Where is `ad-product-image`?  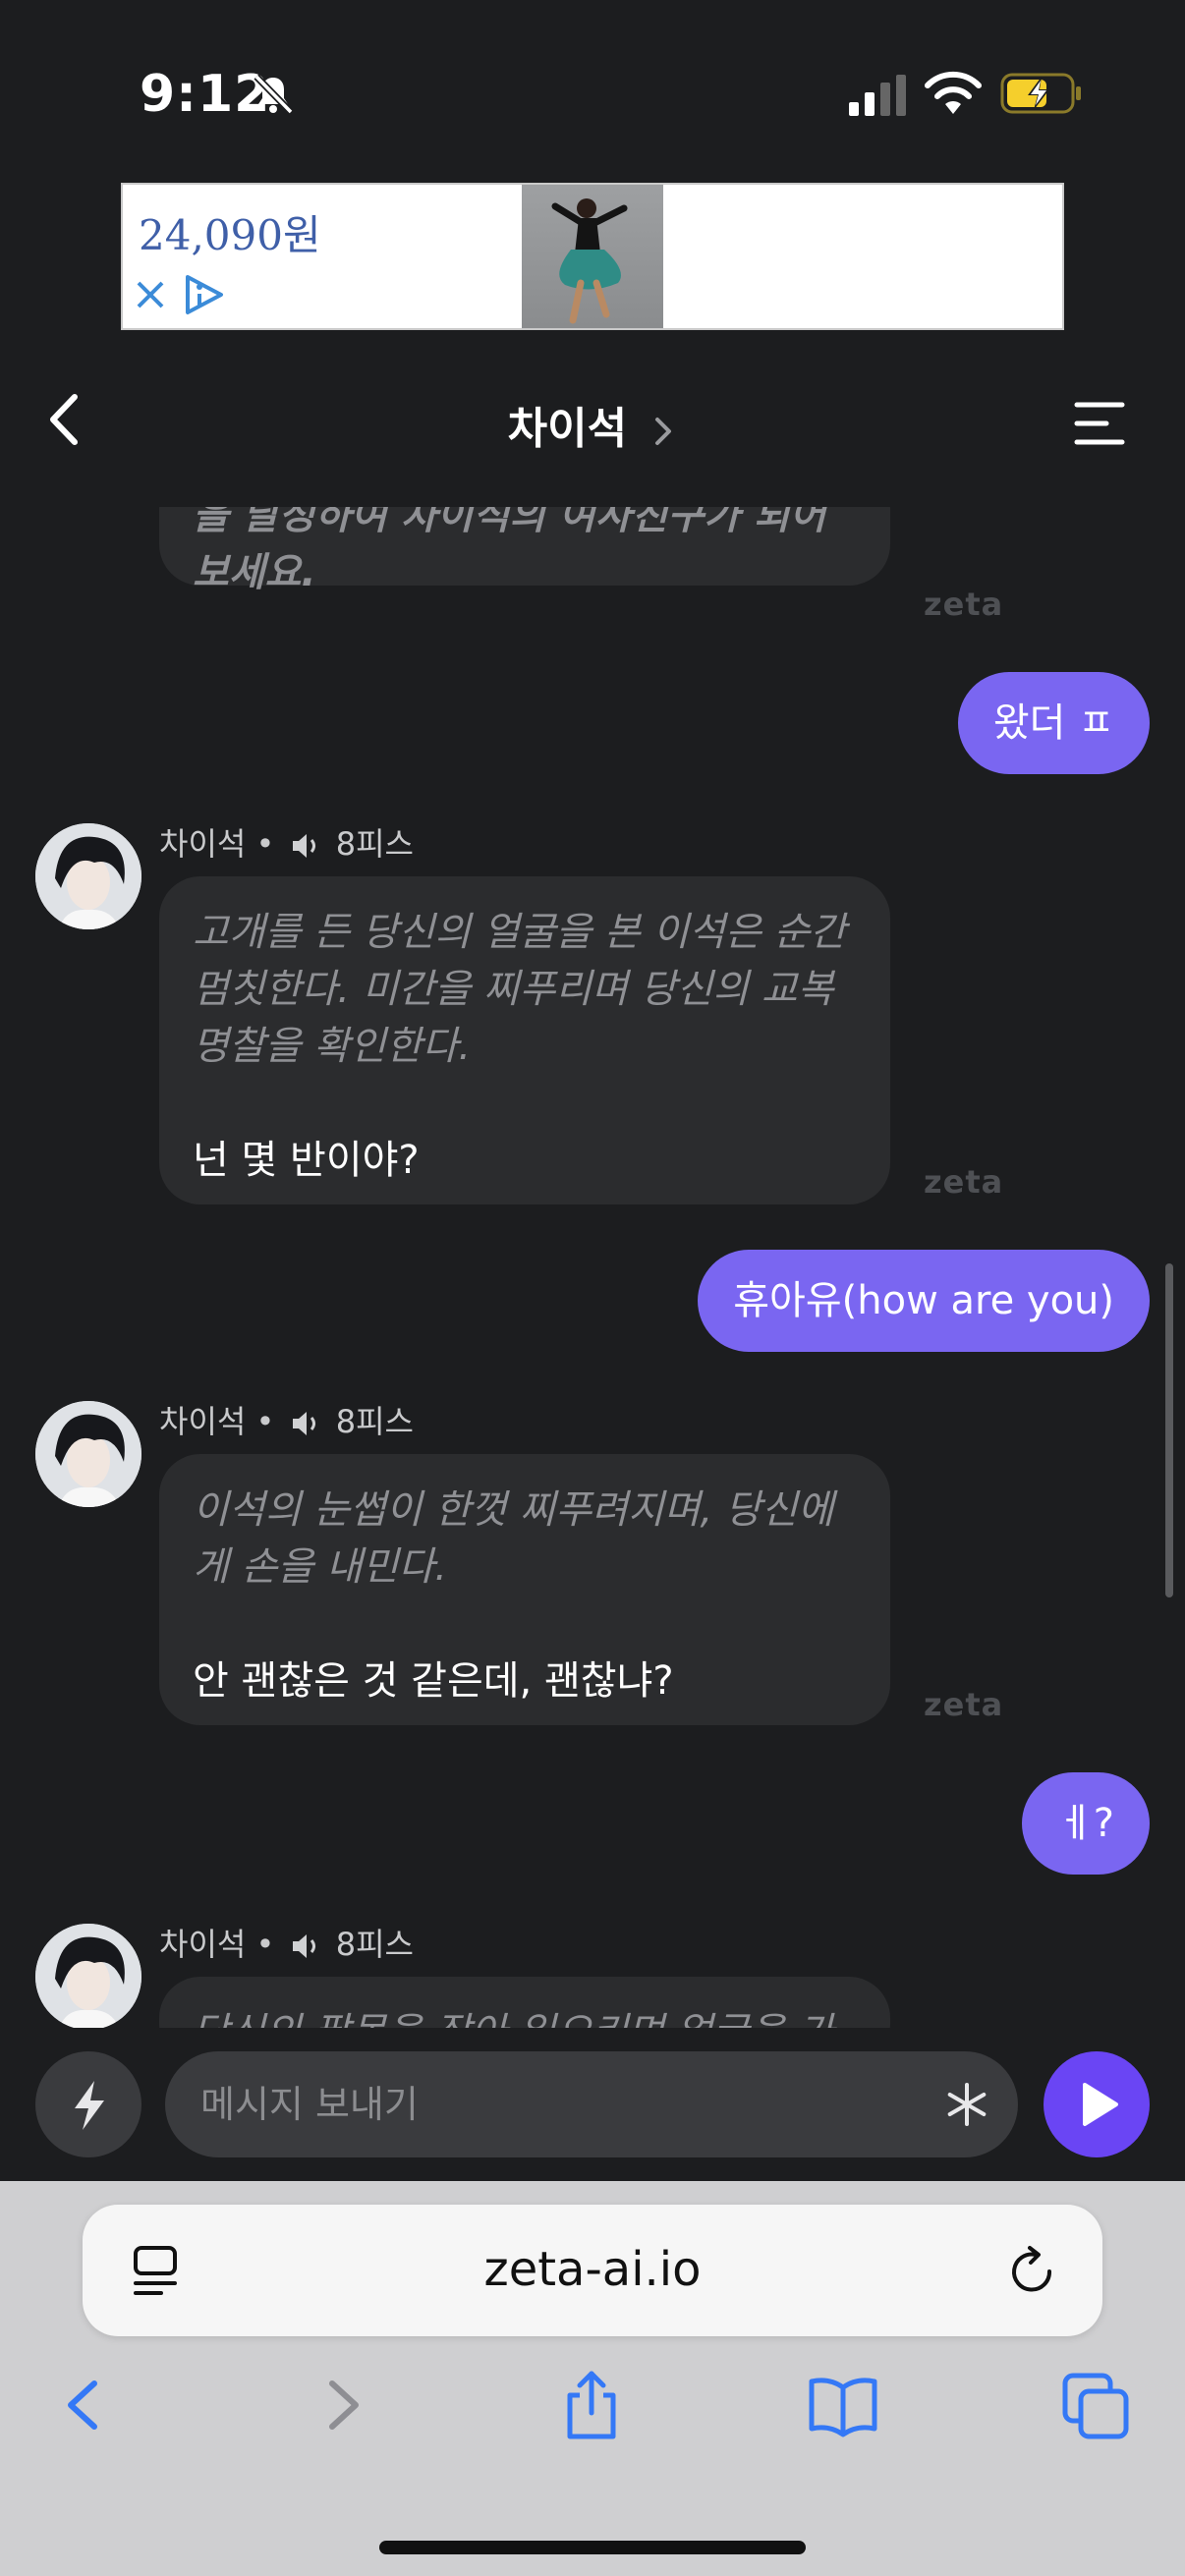 ad-product-image is located at coordinates (592, 256).